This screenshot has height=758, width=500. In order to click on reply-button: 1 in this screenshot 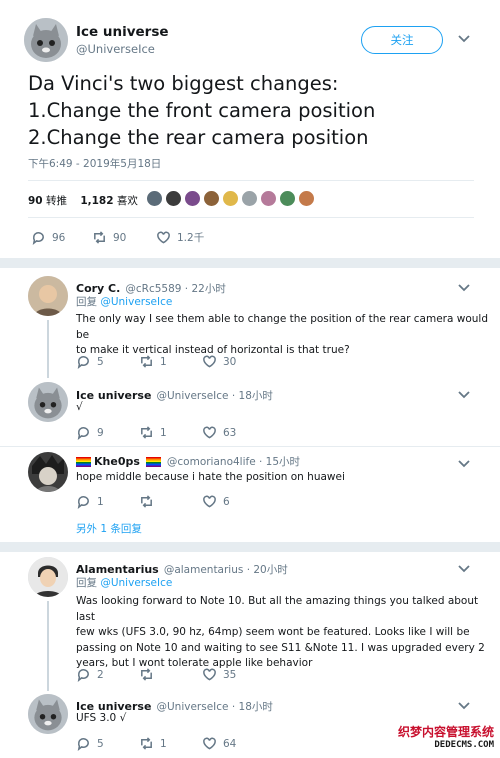, I will do `click(90, 501)`.